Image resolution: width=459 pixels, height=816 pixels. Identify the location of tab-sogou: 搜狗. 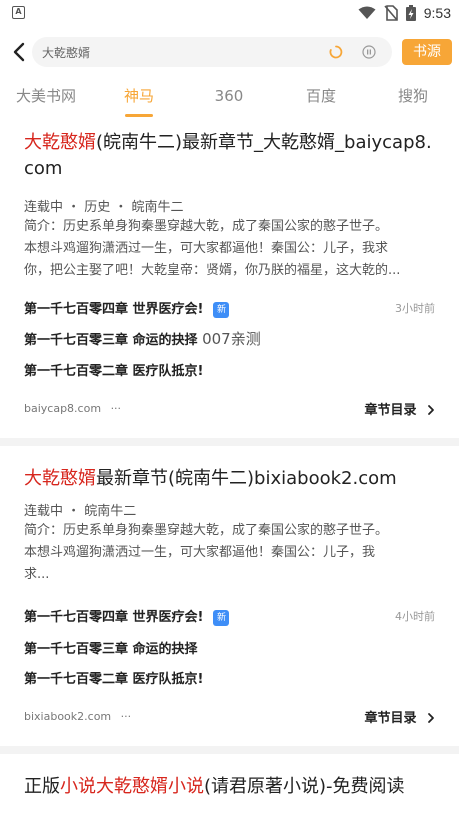
(413, 96).